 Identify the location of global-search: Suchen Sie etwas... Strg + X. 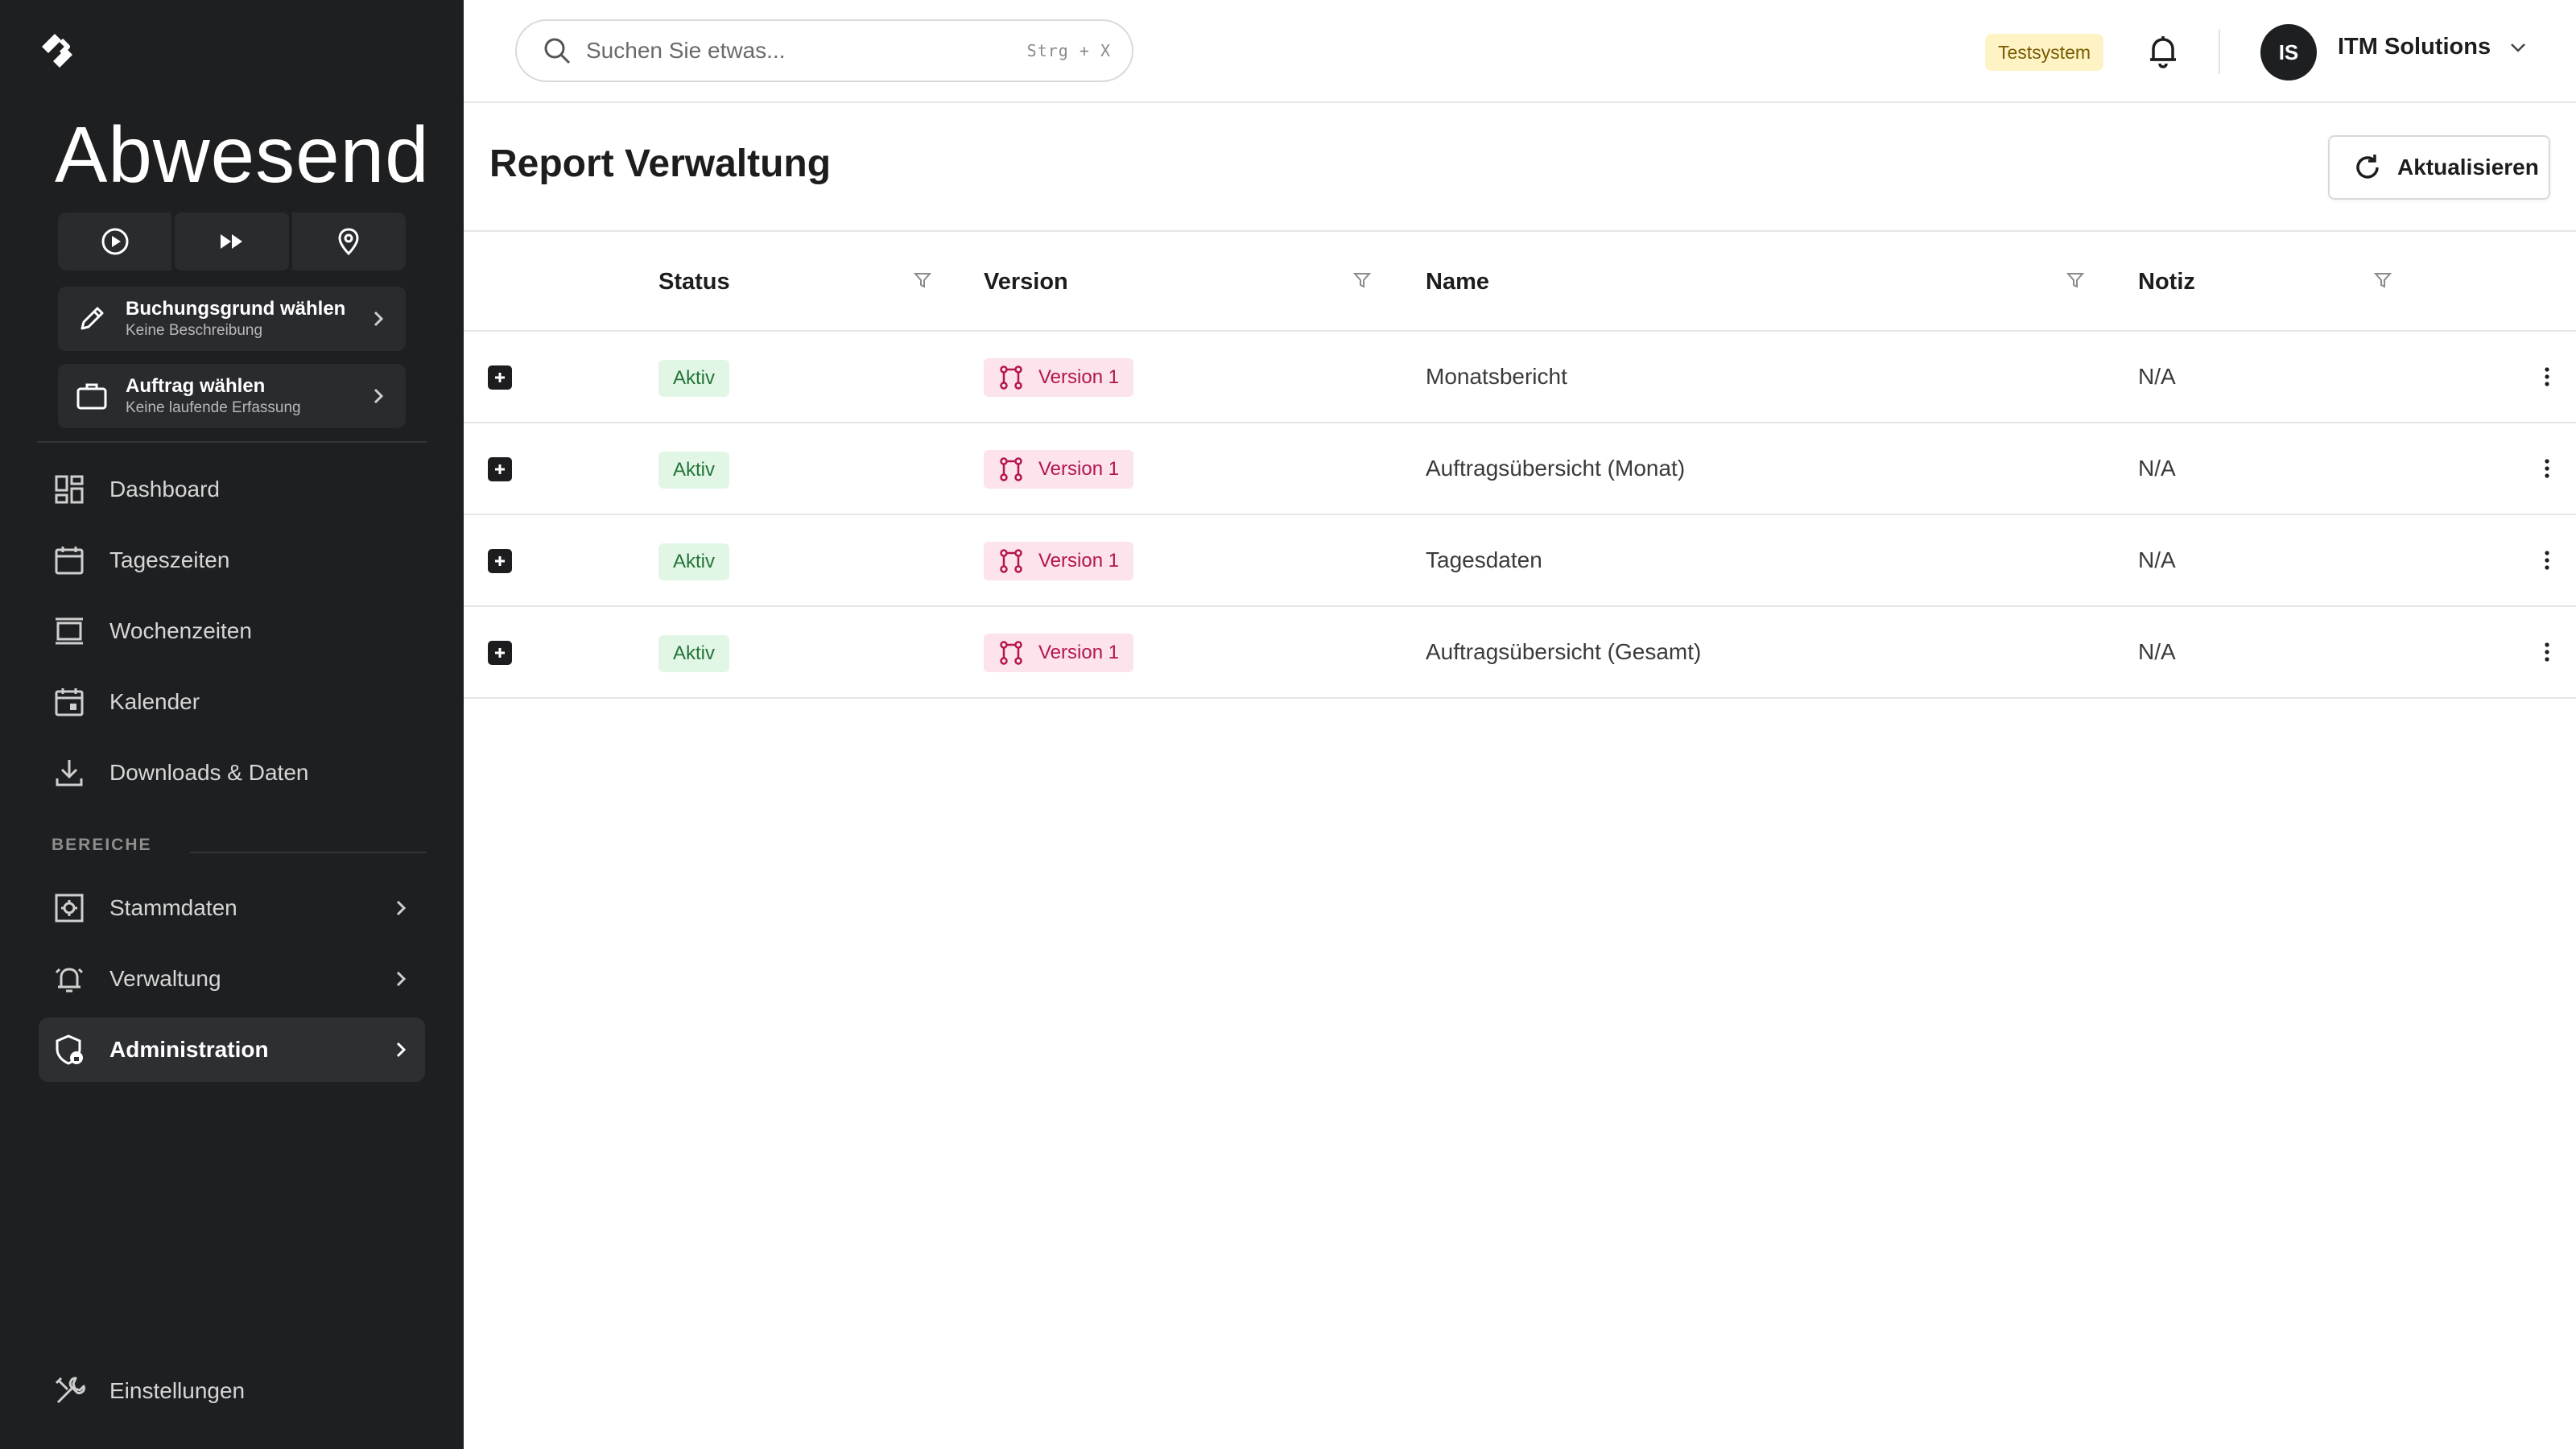
(824, 50).